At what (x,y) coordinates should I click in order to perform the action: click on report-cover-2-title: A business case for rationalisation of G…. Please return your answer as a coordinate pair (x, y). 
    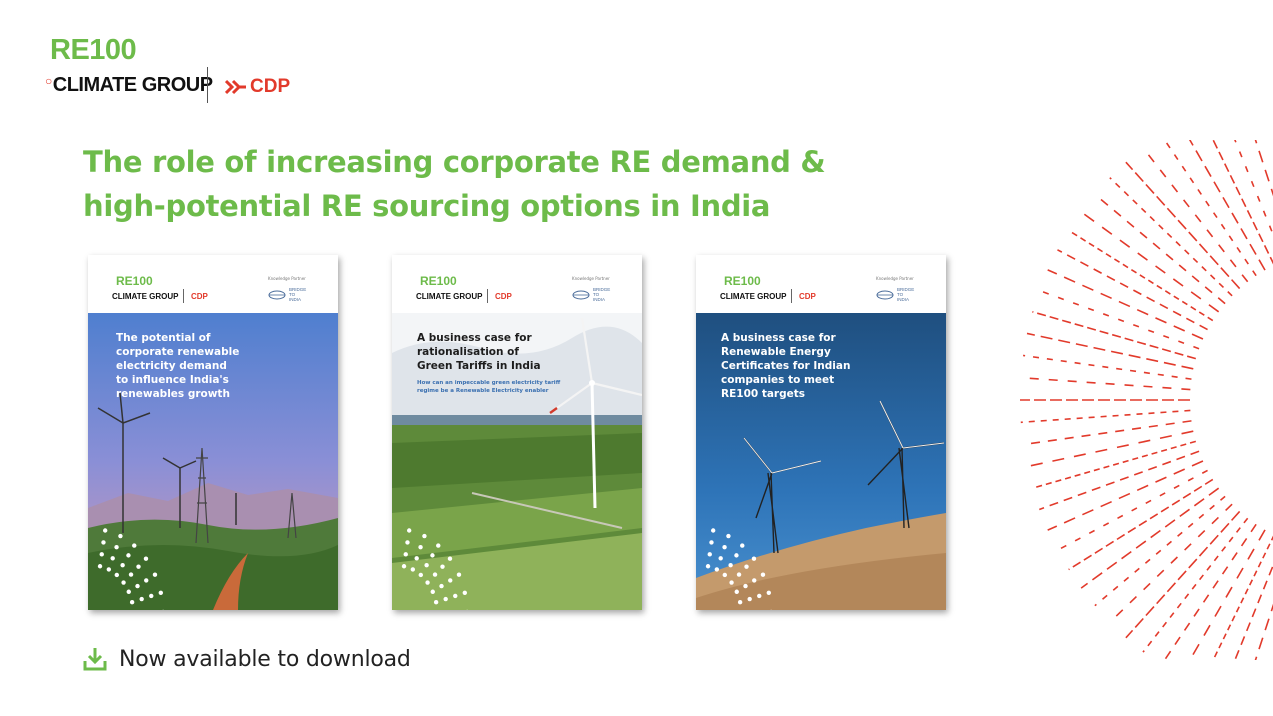
    Looking at the image, I should click on (479, 352).